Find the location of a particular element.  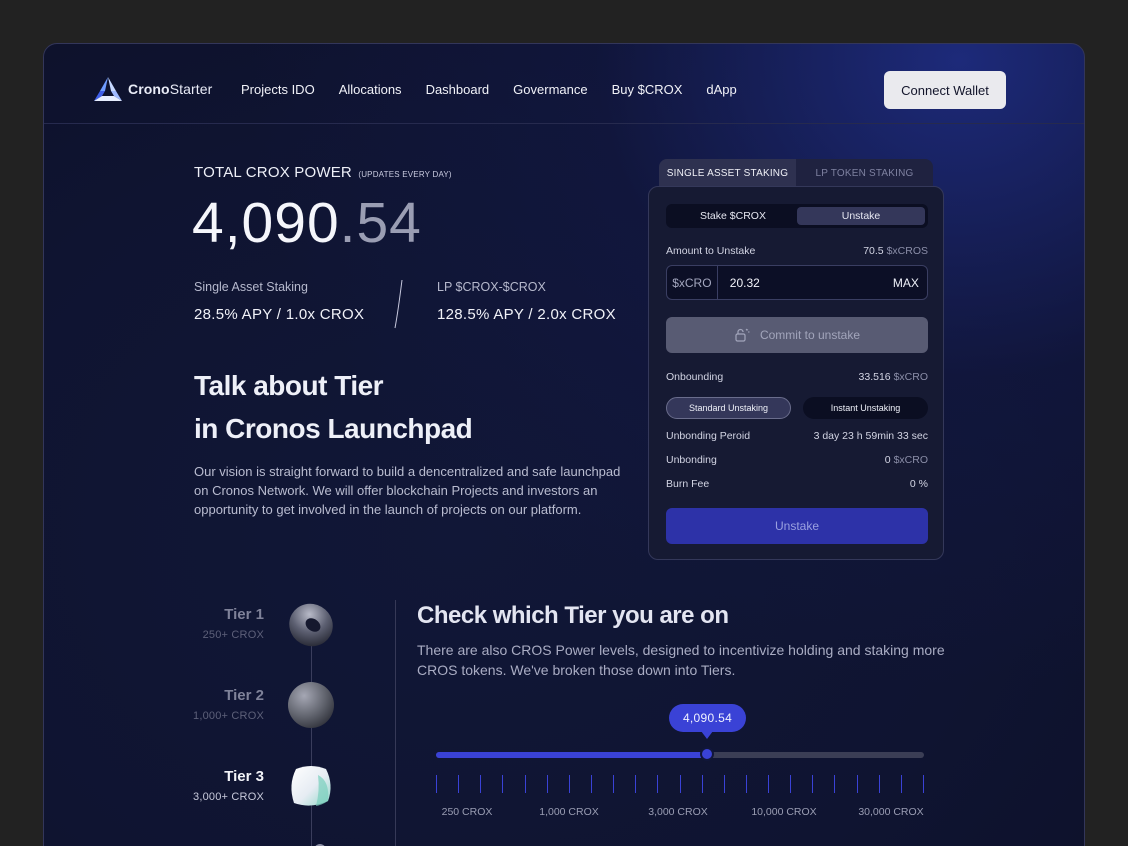

stake-unstake-toggle: Stake $CROX Unstake is located at coordinates (797, 216).